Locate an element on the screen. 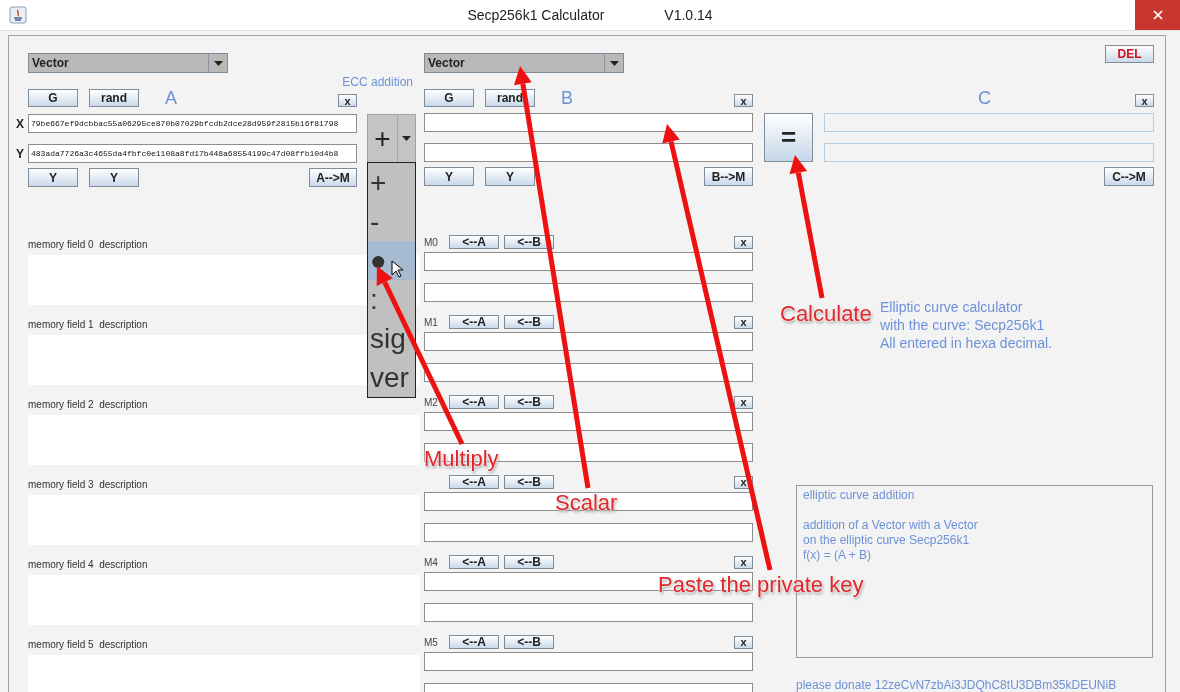  description-title: elliptic curve addition is located at coordinates (859, 495).